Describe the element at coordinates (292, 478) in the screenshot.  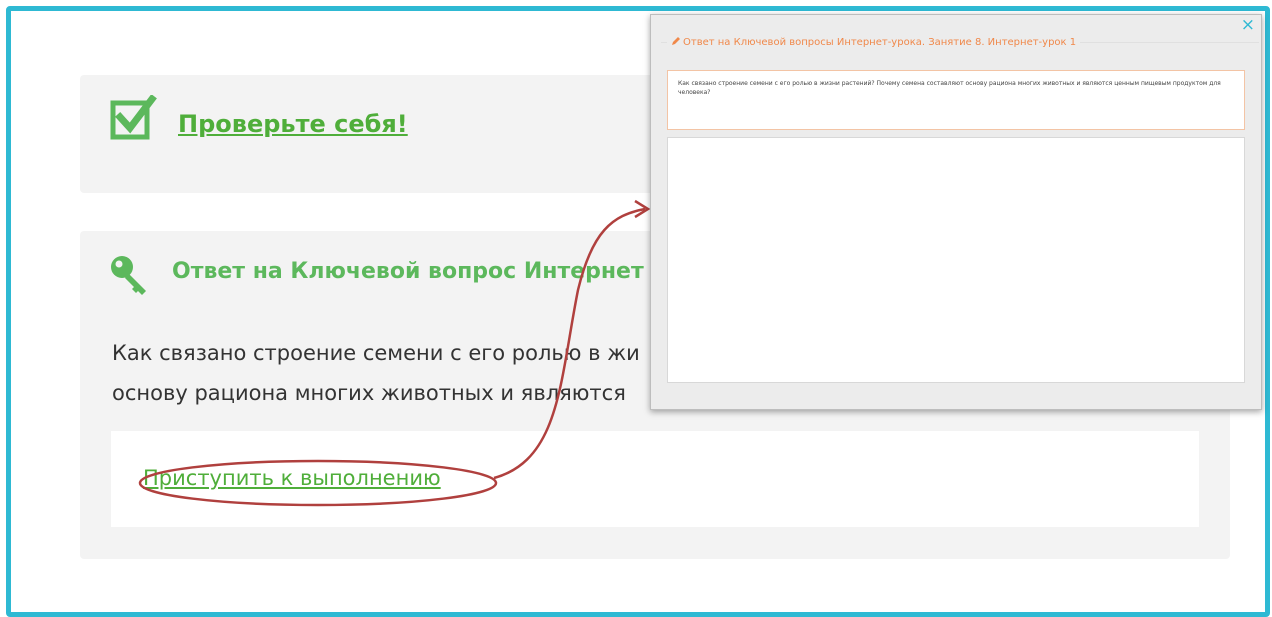
I see `start-link: Приступить к выполнению` at that location.